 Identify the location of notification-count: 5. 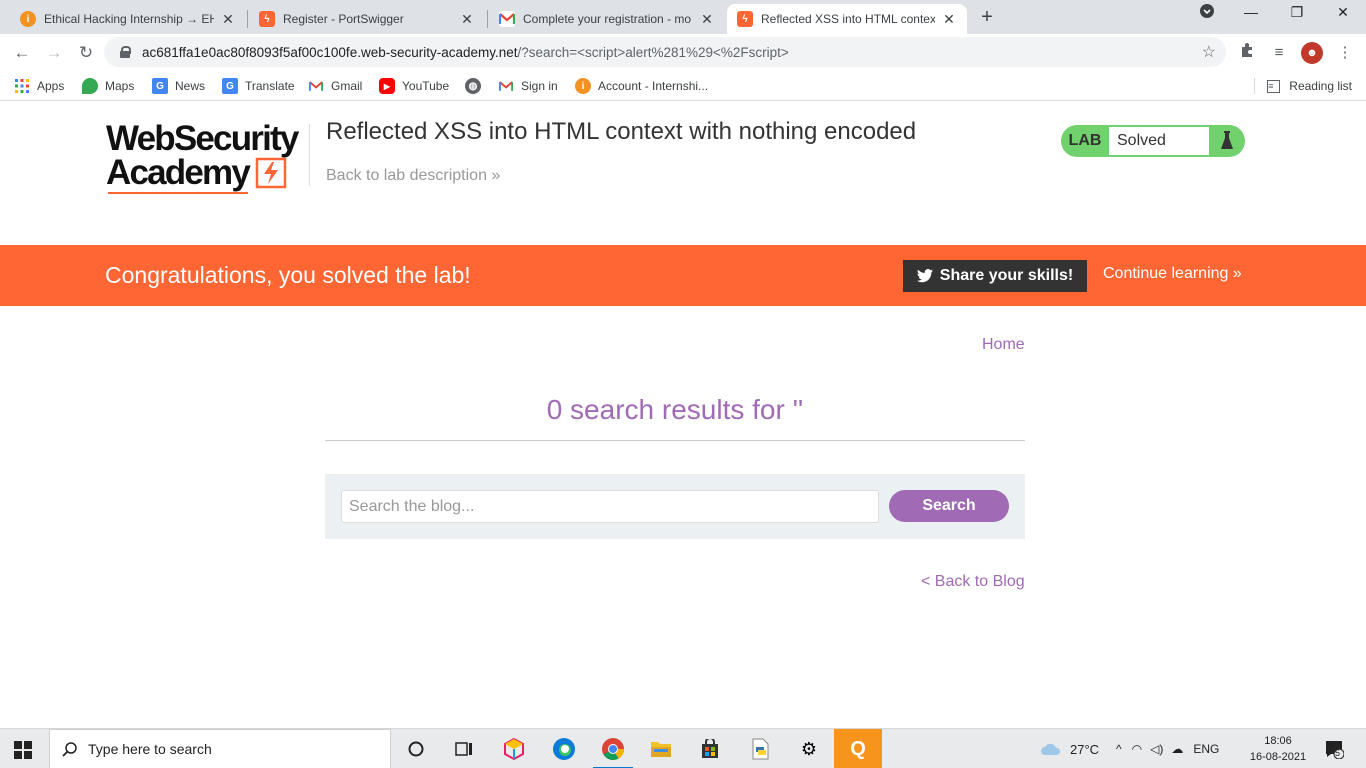
(1338, 753).